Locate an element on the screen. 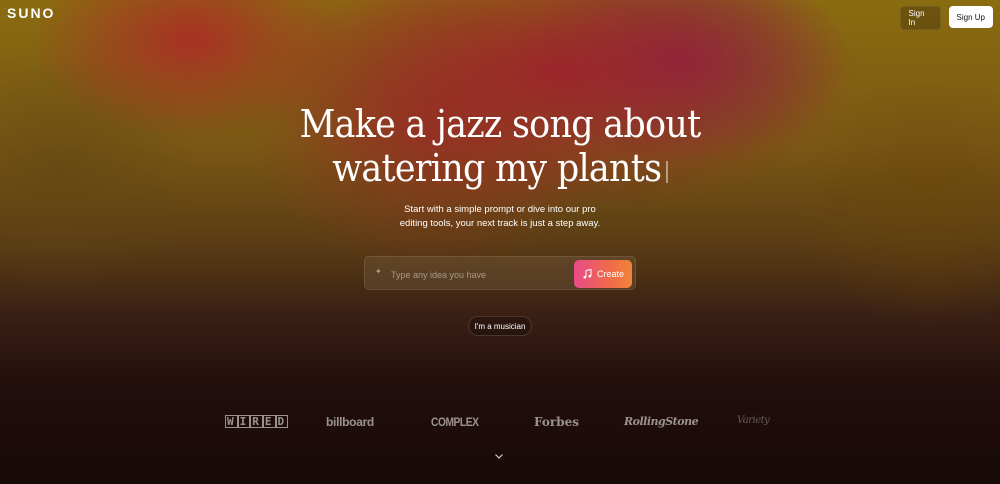  forbes-logo: Forbes is located at coordinates (556, 422).